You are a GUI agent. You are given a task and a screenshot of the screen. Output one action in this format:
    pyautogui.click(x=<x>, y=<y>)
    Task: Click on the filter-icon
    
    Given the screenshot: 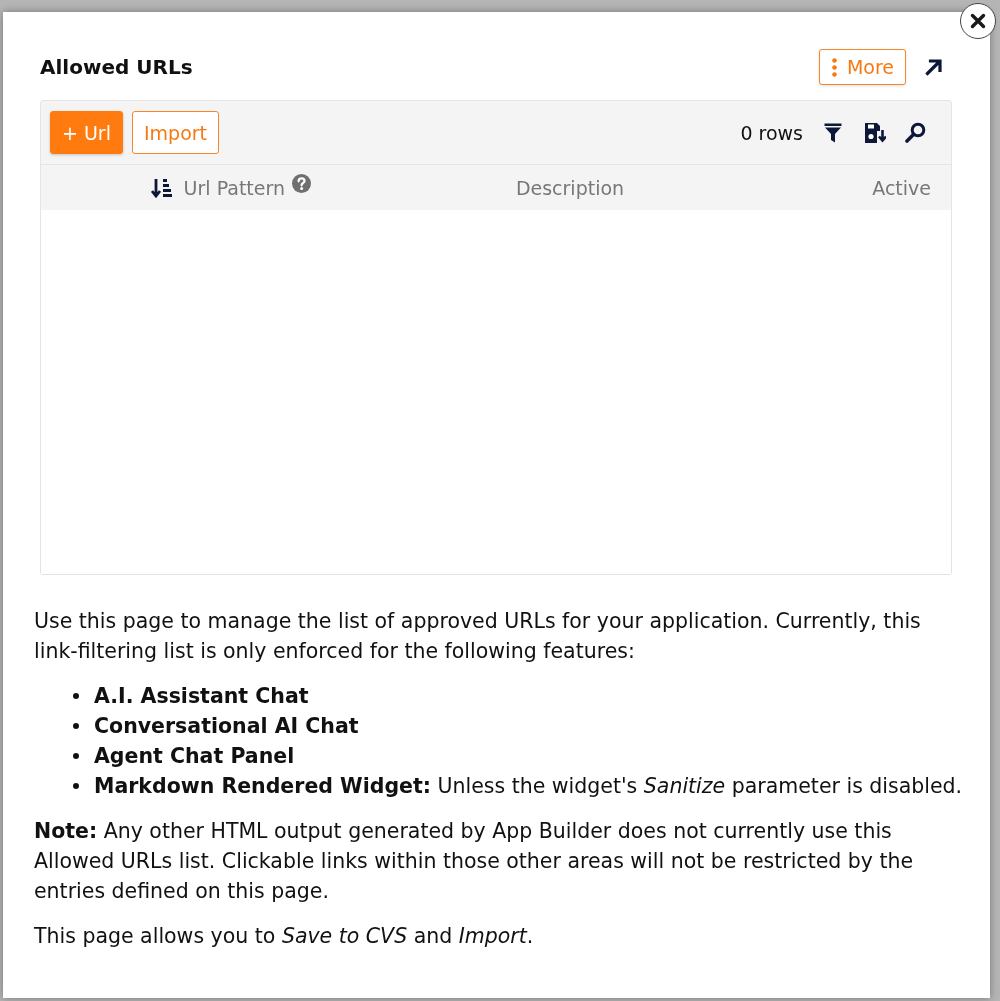 What is the action you would take?
    pyautogui.click(x=833, y=132)
    